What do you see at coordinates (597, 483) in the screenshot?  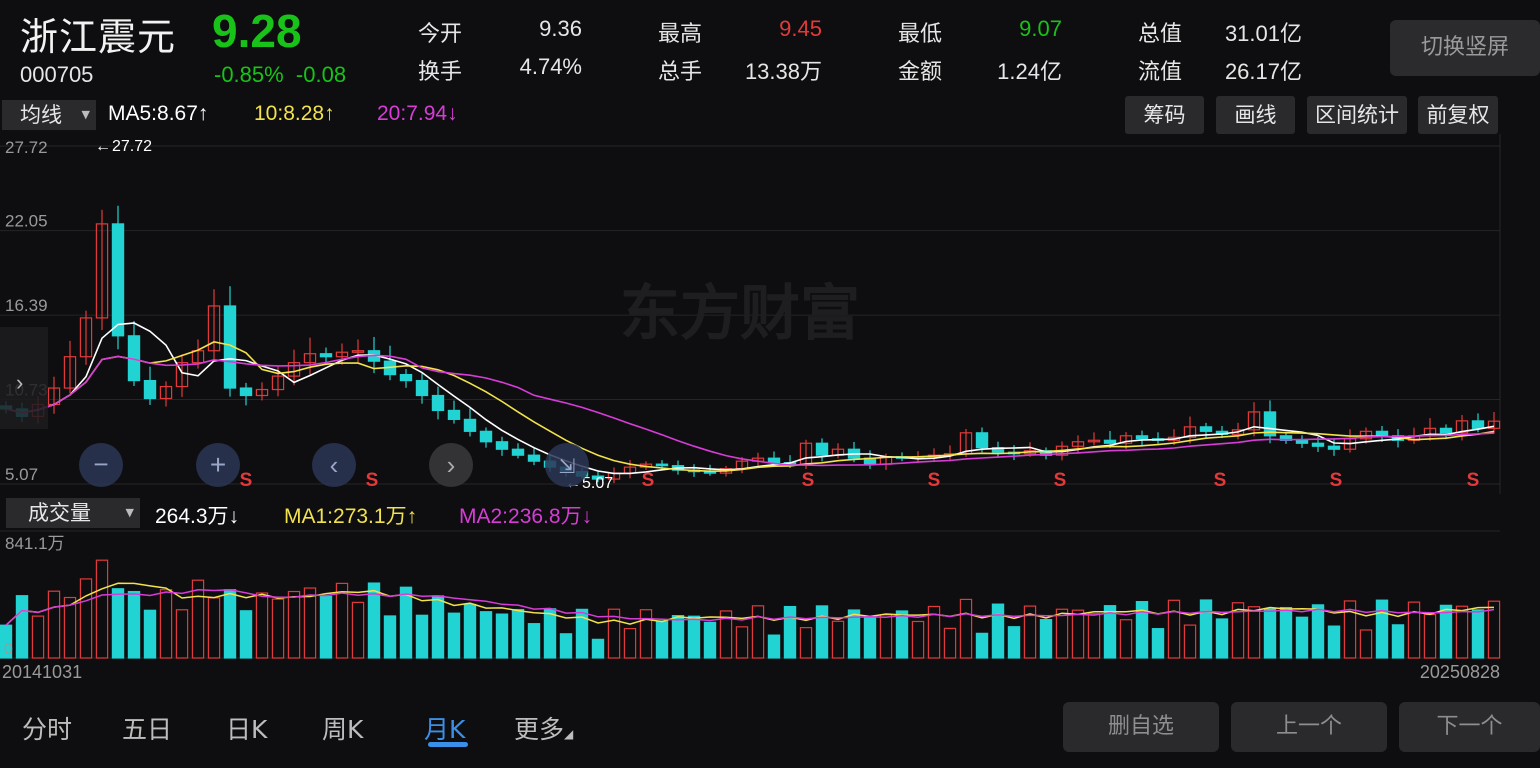 I see `min-price-label: 5.07` at bounding box center [597, 483].